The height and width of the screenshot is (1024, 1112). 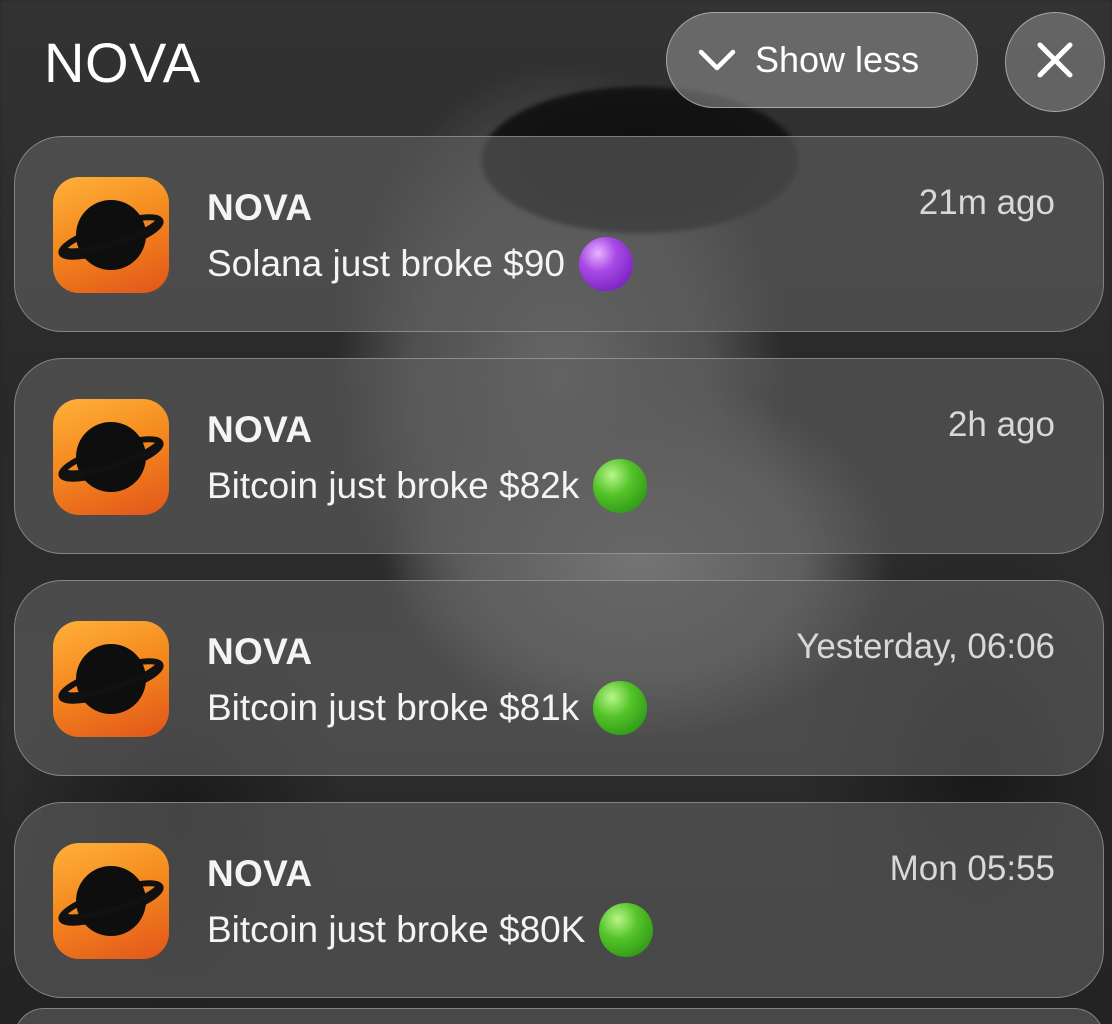 I want to click on notification-text: Solana just broke $90, so click(x=386, y=263).